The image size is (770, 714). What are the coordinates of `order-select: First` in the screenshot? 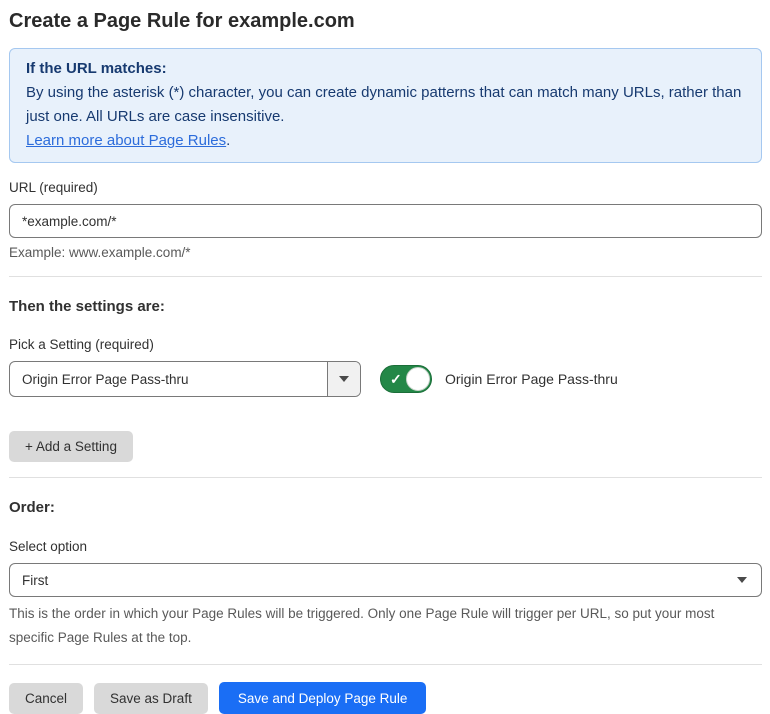 It's located at (385, 580).